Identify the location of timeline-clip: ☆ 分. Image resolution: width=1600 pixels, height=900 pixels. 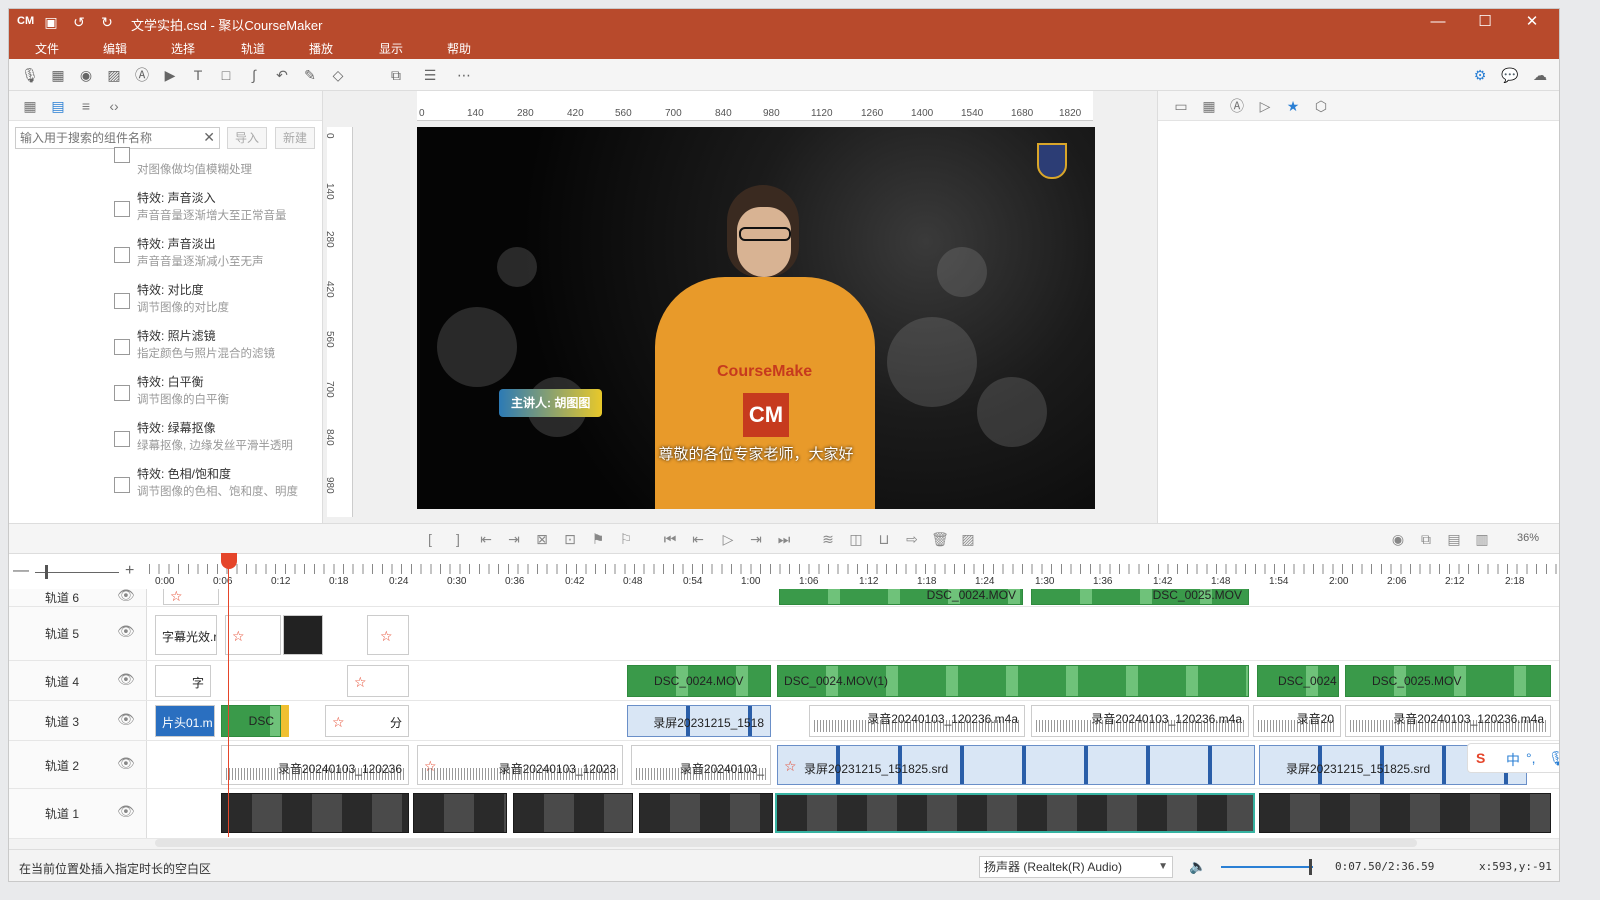
(367, 721).